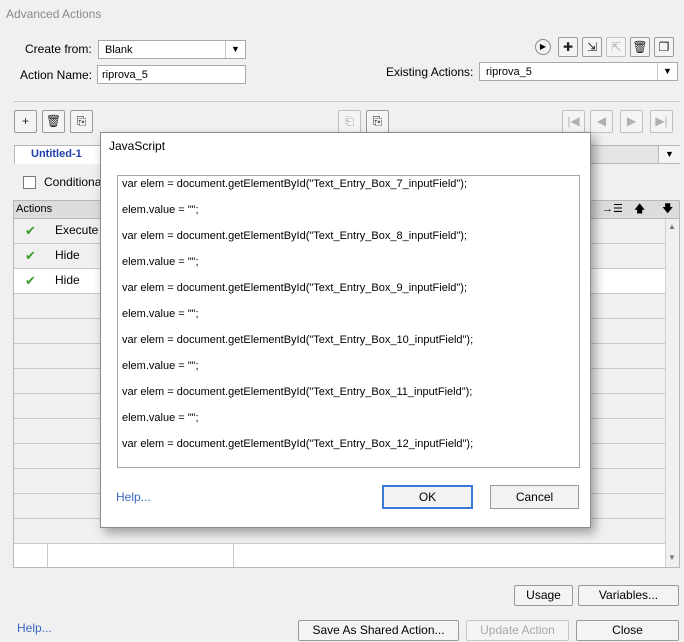 The width and height of the screenshot is (684, 642). I want to click on dialog-title: JavaScript, so click(137, 146).